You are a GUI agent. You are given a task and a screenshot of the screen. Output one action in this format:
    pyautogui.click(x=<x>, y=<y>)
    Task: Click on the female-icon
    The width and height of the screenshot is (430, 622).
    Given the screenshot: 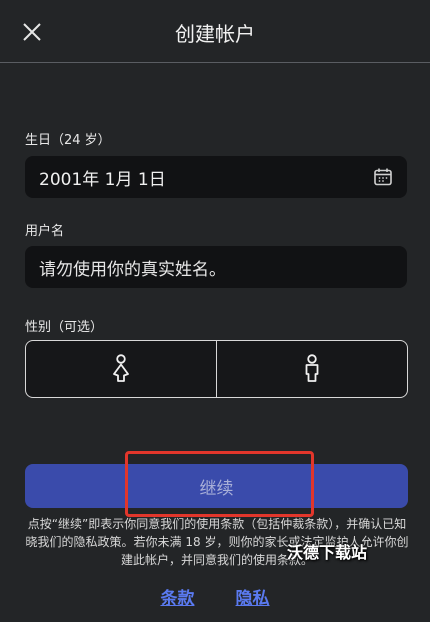 What is the action you would take?
    pyautogui.click(x=121, y=368)
    